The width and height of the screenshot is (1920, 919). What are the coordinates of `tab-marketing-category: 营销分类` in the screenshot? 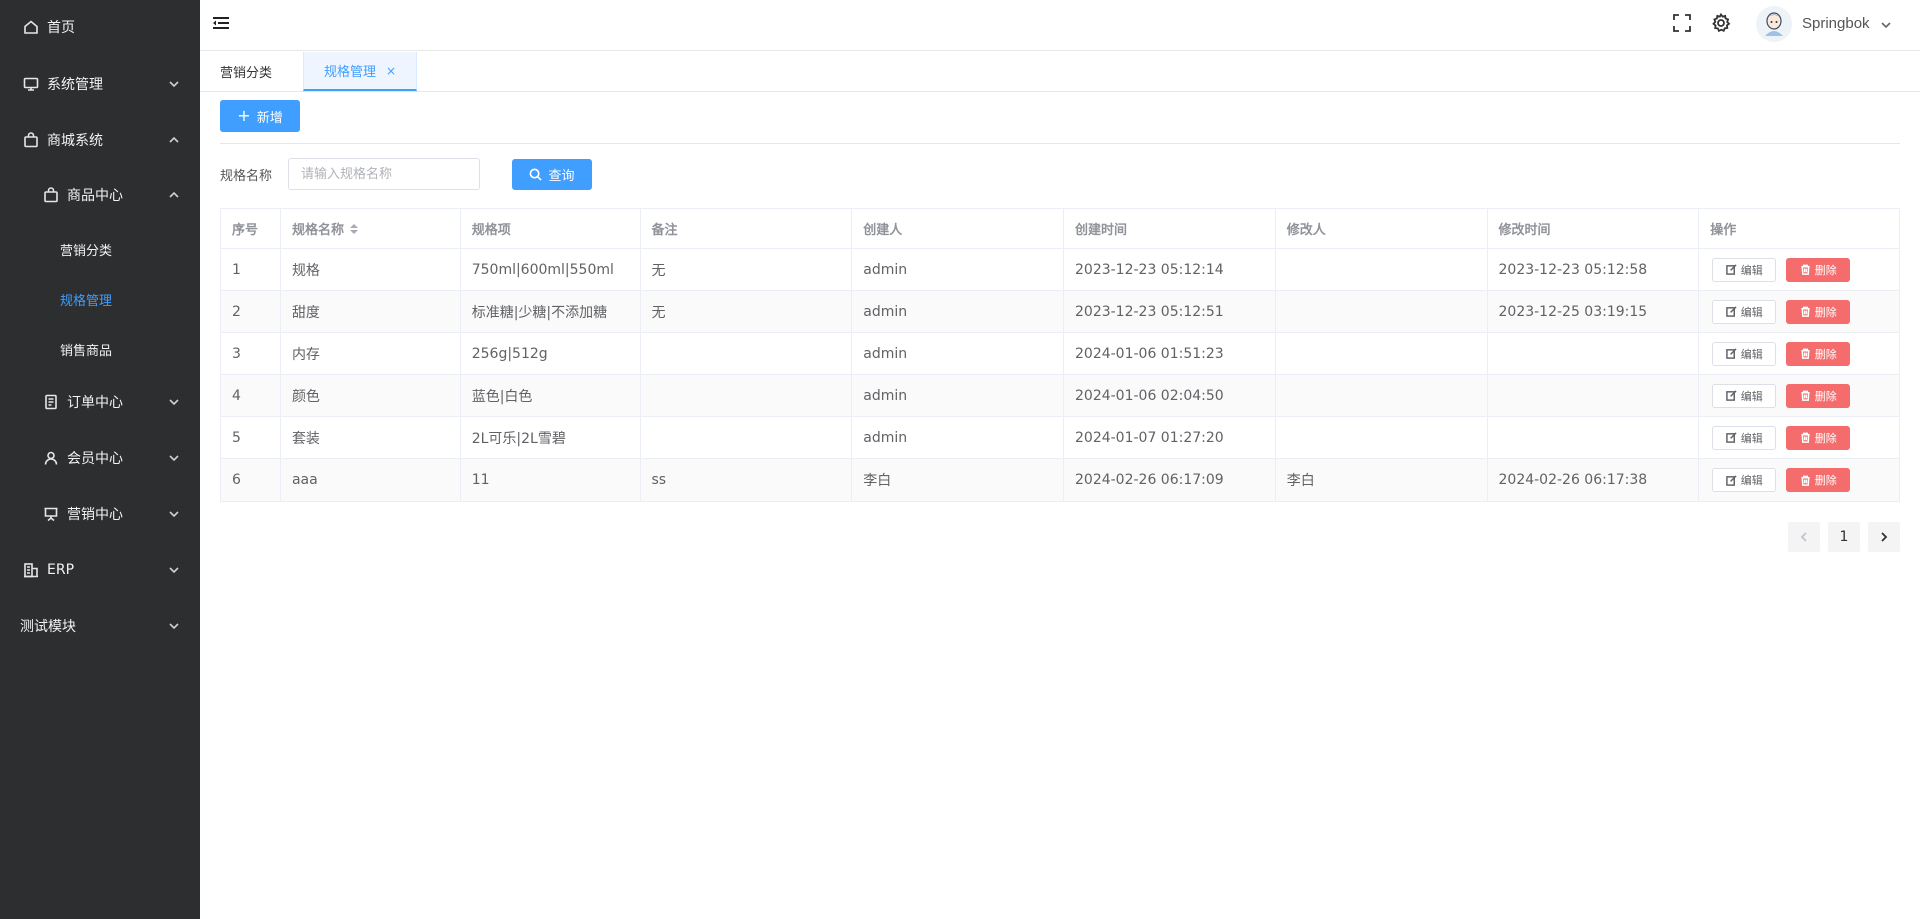 It's located at (246, 71).